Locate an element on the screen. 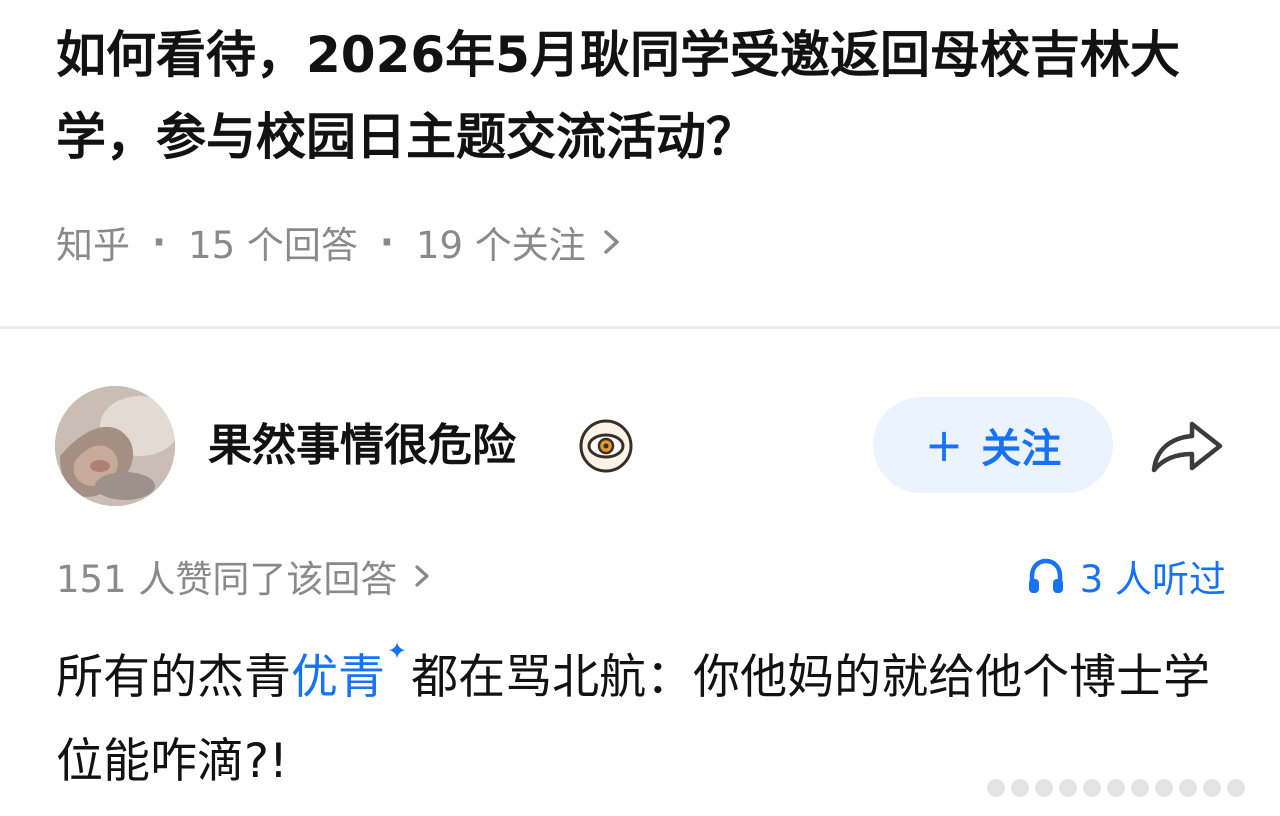  likes-summary: 151 人赞同了该回答 is located at coordinates (244, 576).